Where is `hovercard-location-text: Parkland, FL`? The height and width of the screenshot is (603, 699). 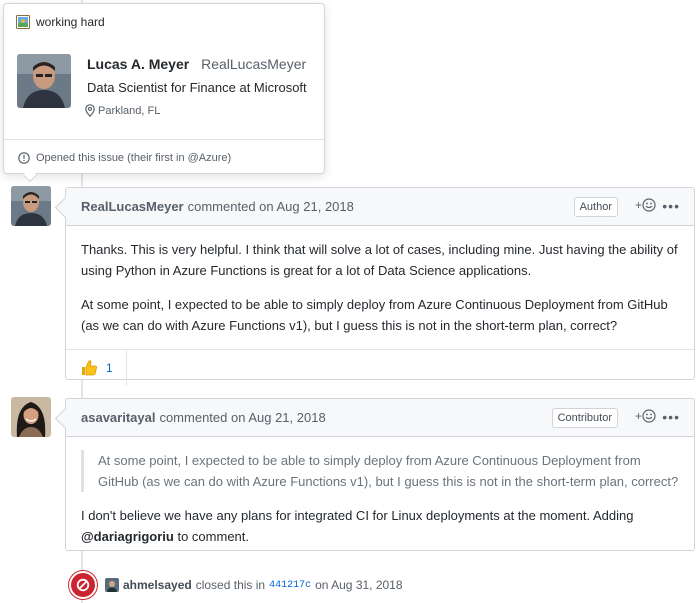
hovercard-location-text: Parkland, FL is located at coordinates (129, 110).